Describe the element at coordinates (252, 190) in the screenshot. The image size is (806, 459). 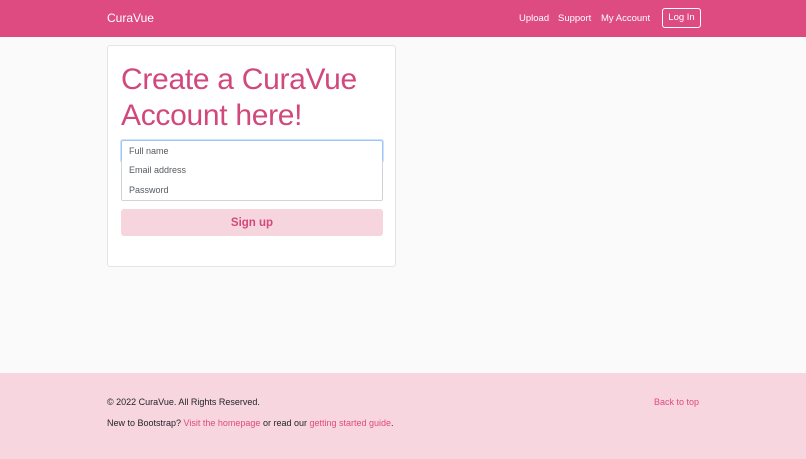
I see `password-field` at that location.